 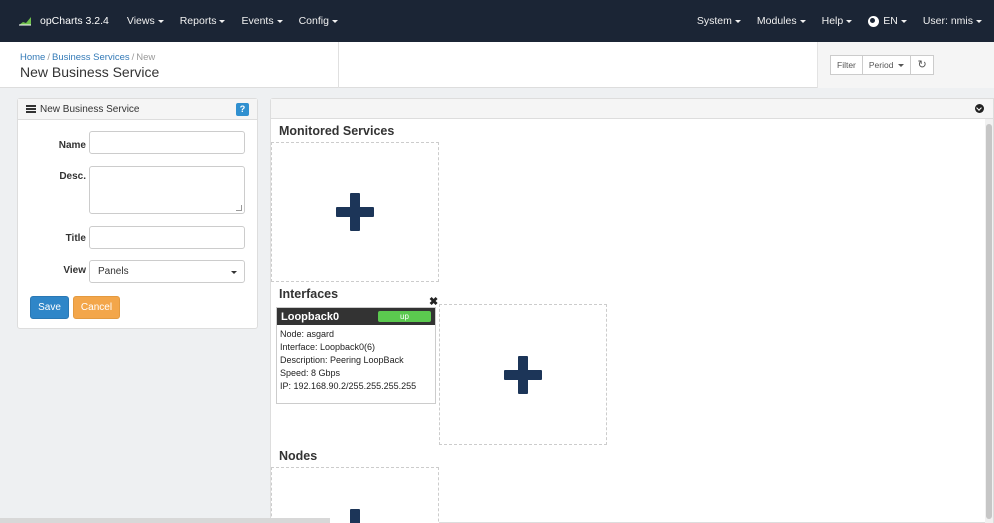 What do you see at coordinates (342, 360) in the screenshot?
I see `interface-description: Description: Peering LoopBack` at bounding box center [342, 360].